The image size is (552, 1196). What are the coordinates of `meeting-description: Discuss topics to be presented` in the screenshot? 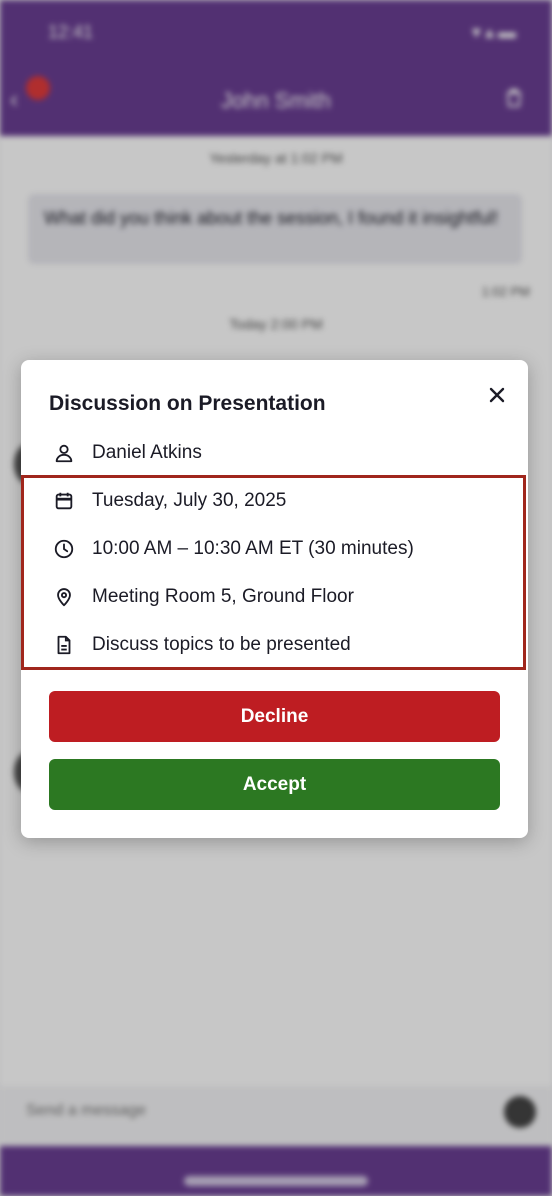 It's located at (221, 644).